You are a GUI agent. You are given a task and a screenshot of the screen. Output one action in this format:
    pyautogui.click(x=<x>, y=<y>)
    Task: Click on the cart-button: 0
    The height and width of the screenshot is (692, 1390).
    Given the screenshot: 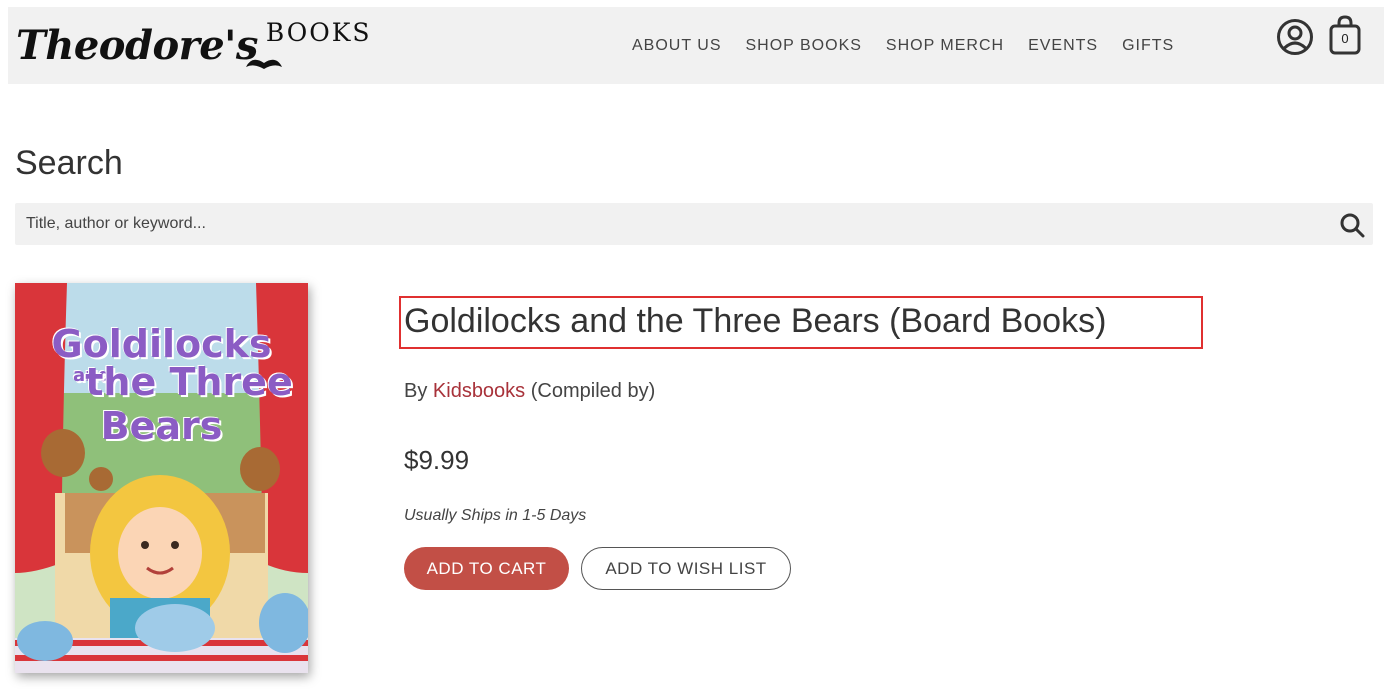 What is the action you would take?
    pyautogui.click(x=1345, y=35)
    